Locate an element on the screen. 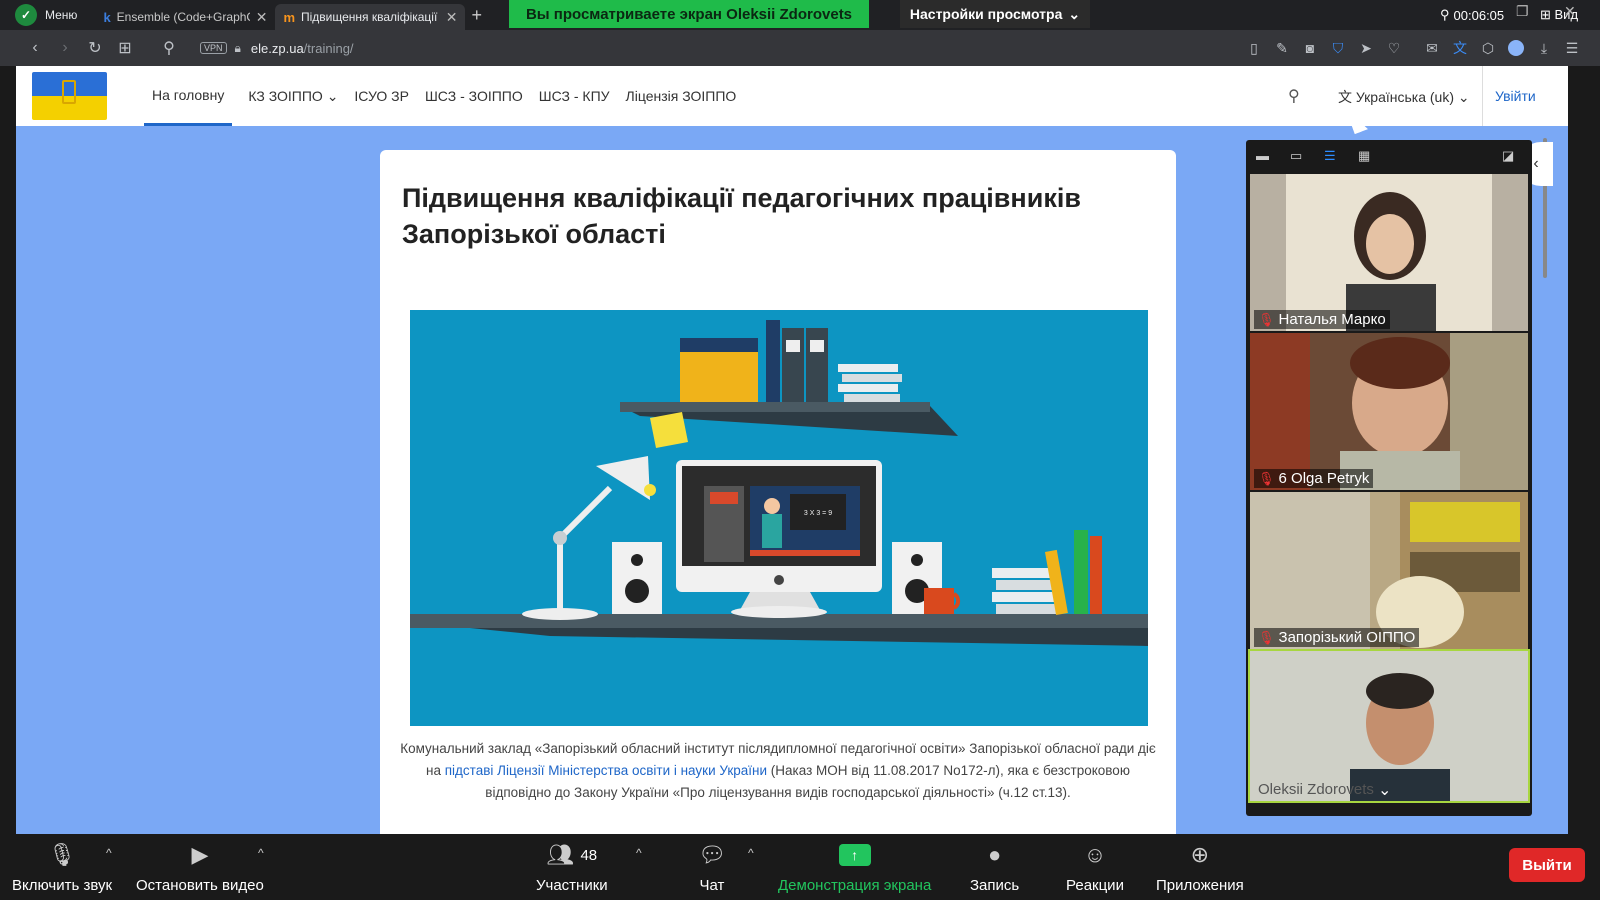 This screenshot has width=1600, height=900. profile-avatar-icon is located at coordinates (1516, 48).